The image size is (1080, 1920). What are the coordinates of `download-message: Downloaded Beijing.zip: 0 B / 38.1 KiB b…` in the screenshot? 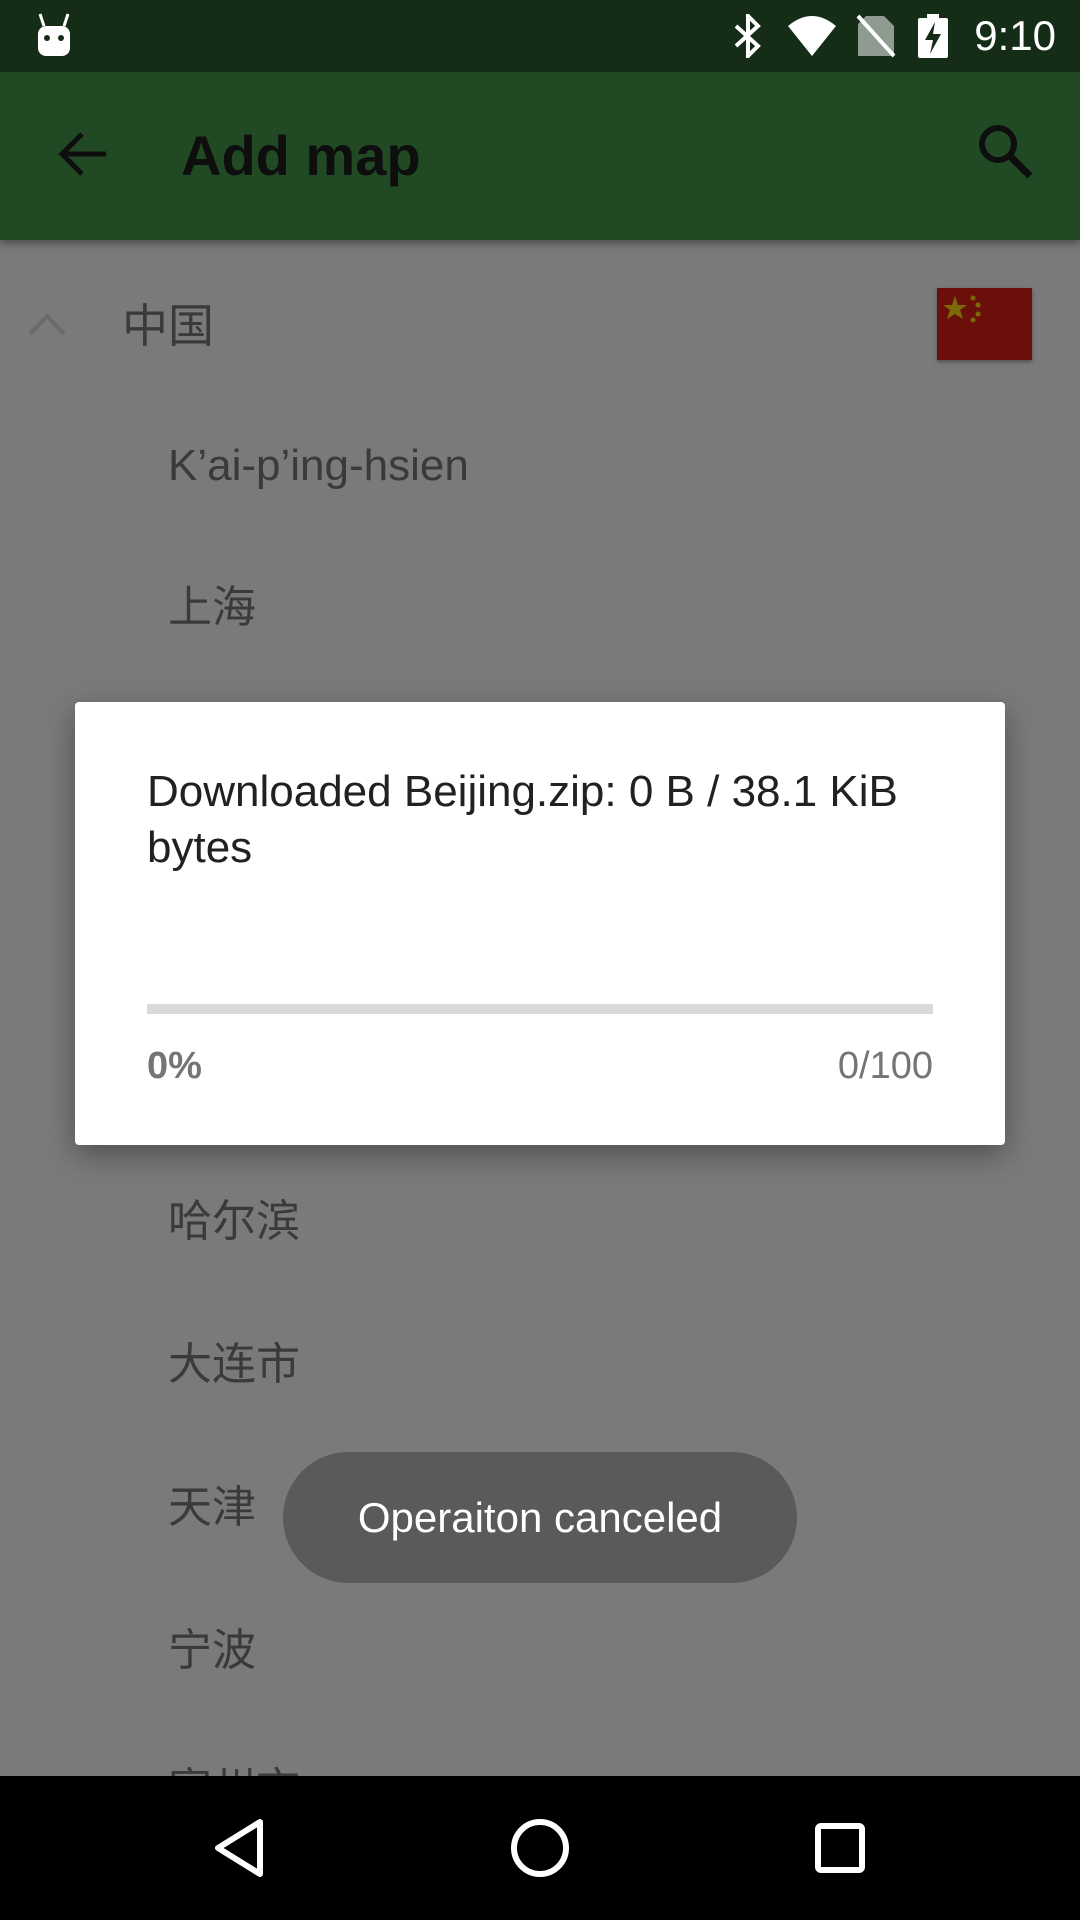 It's located at (522, 819).